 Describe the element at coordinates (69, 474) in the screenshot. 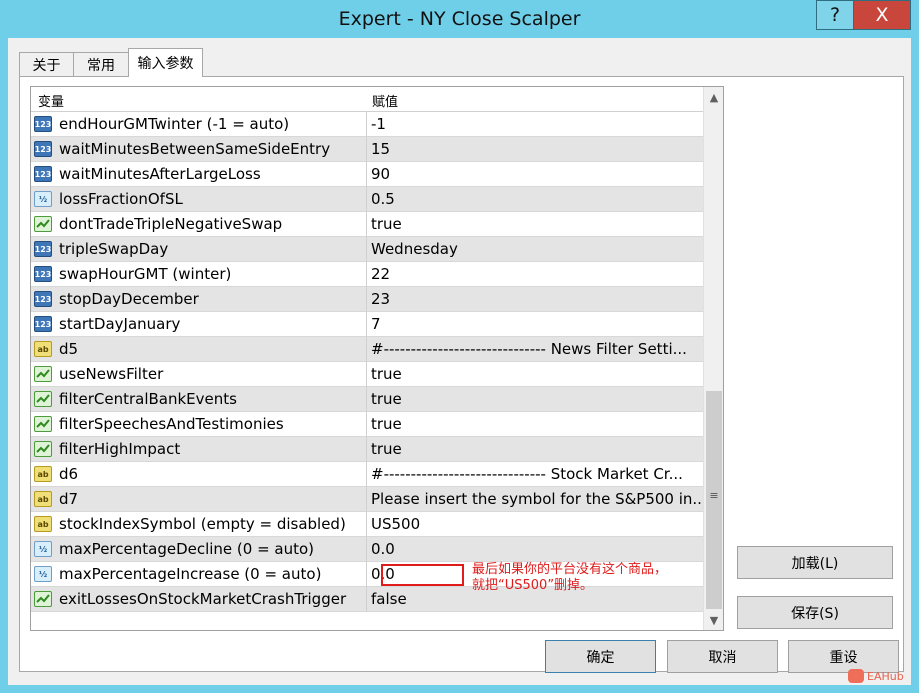

I see `param-name: d6` at that location.